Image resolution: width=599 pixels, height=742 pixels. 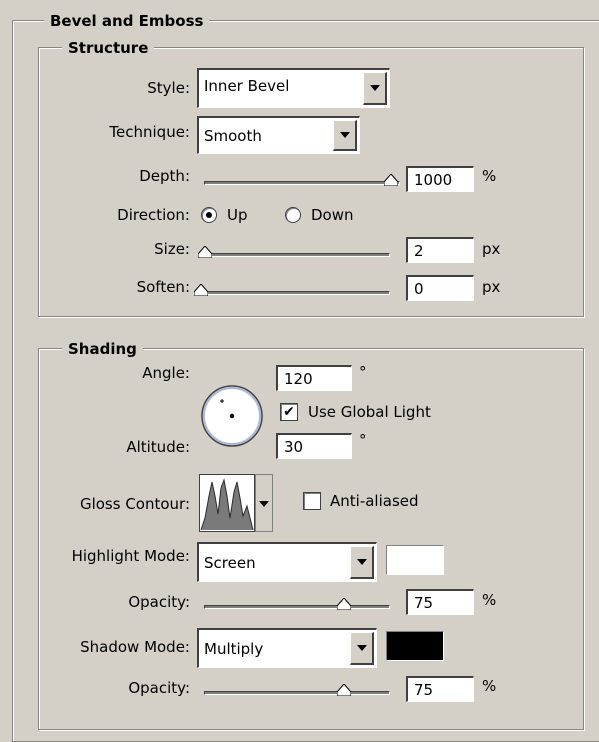 What do you see at coordinates (227, 503) in the screenshot?
I see `contour-thumbnail-icon` at bounding box center [227, 503].